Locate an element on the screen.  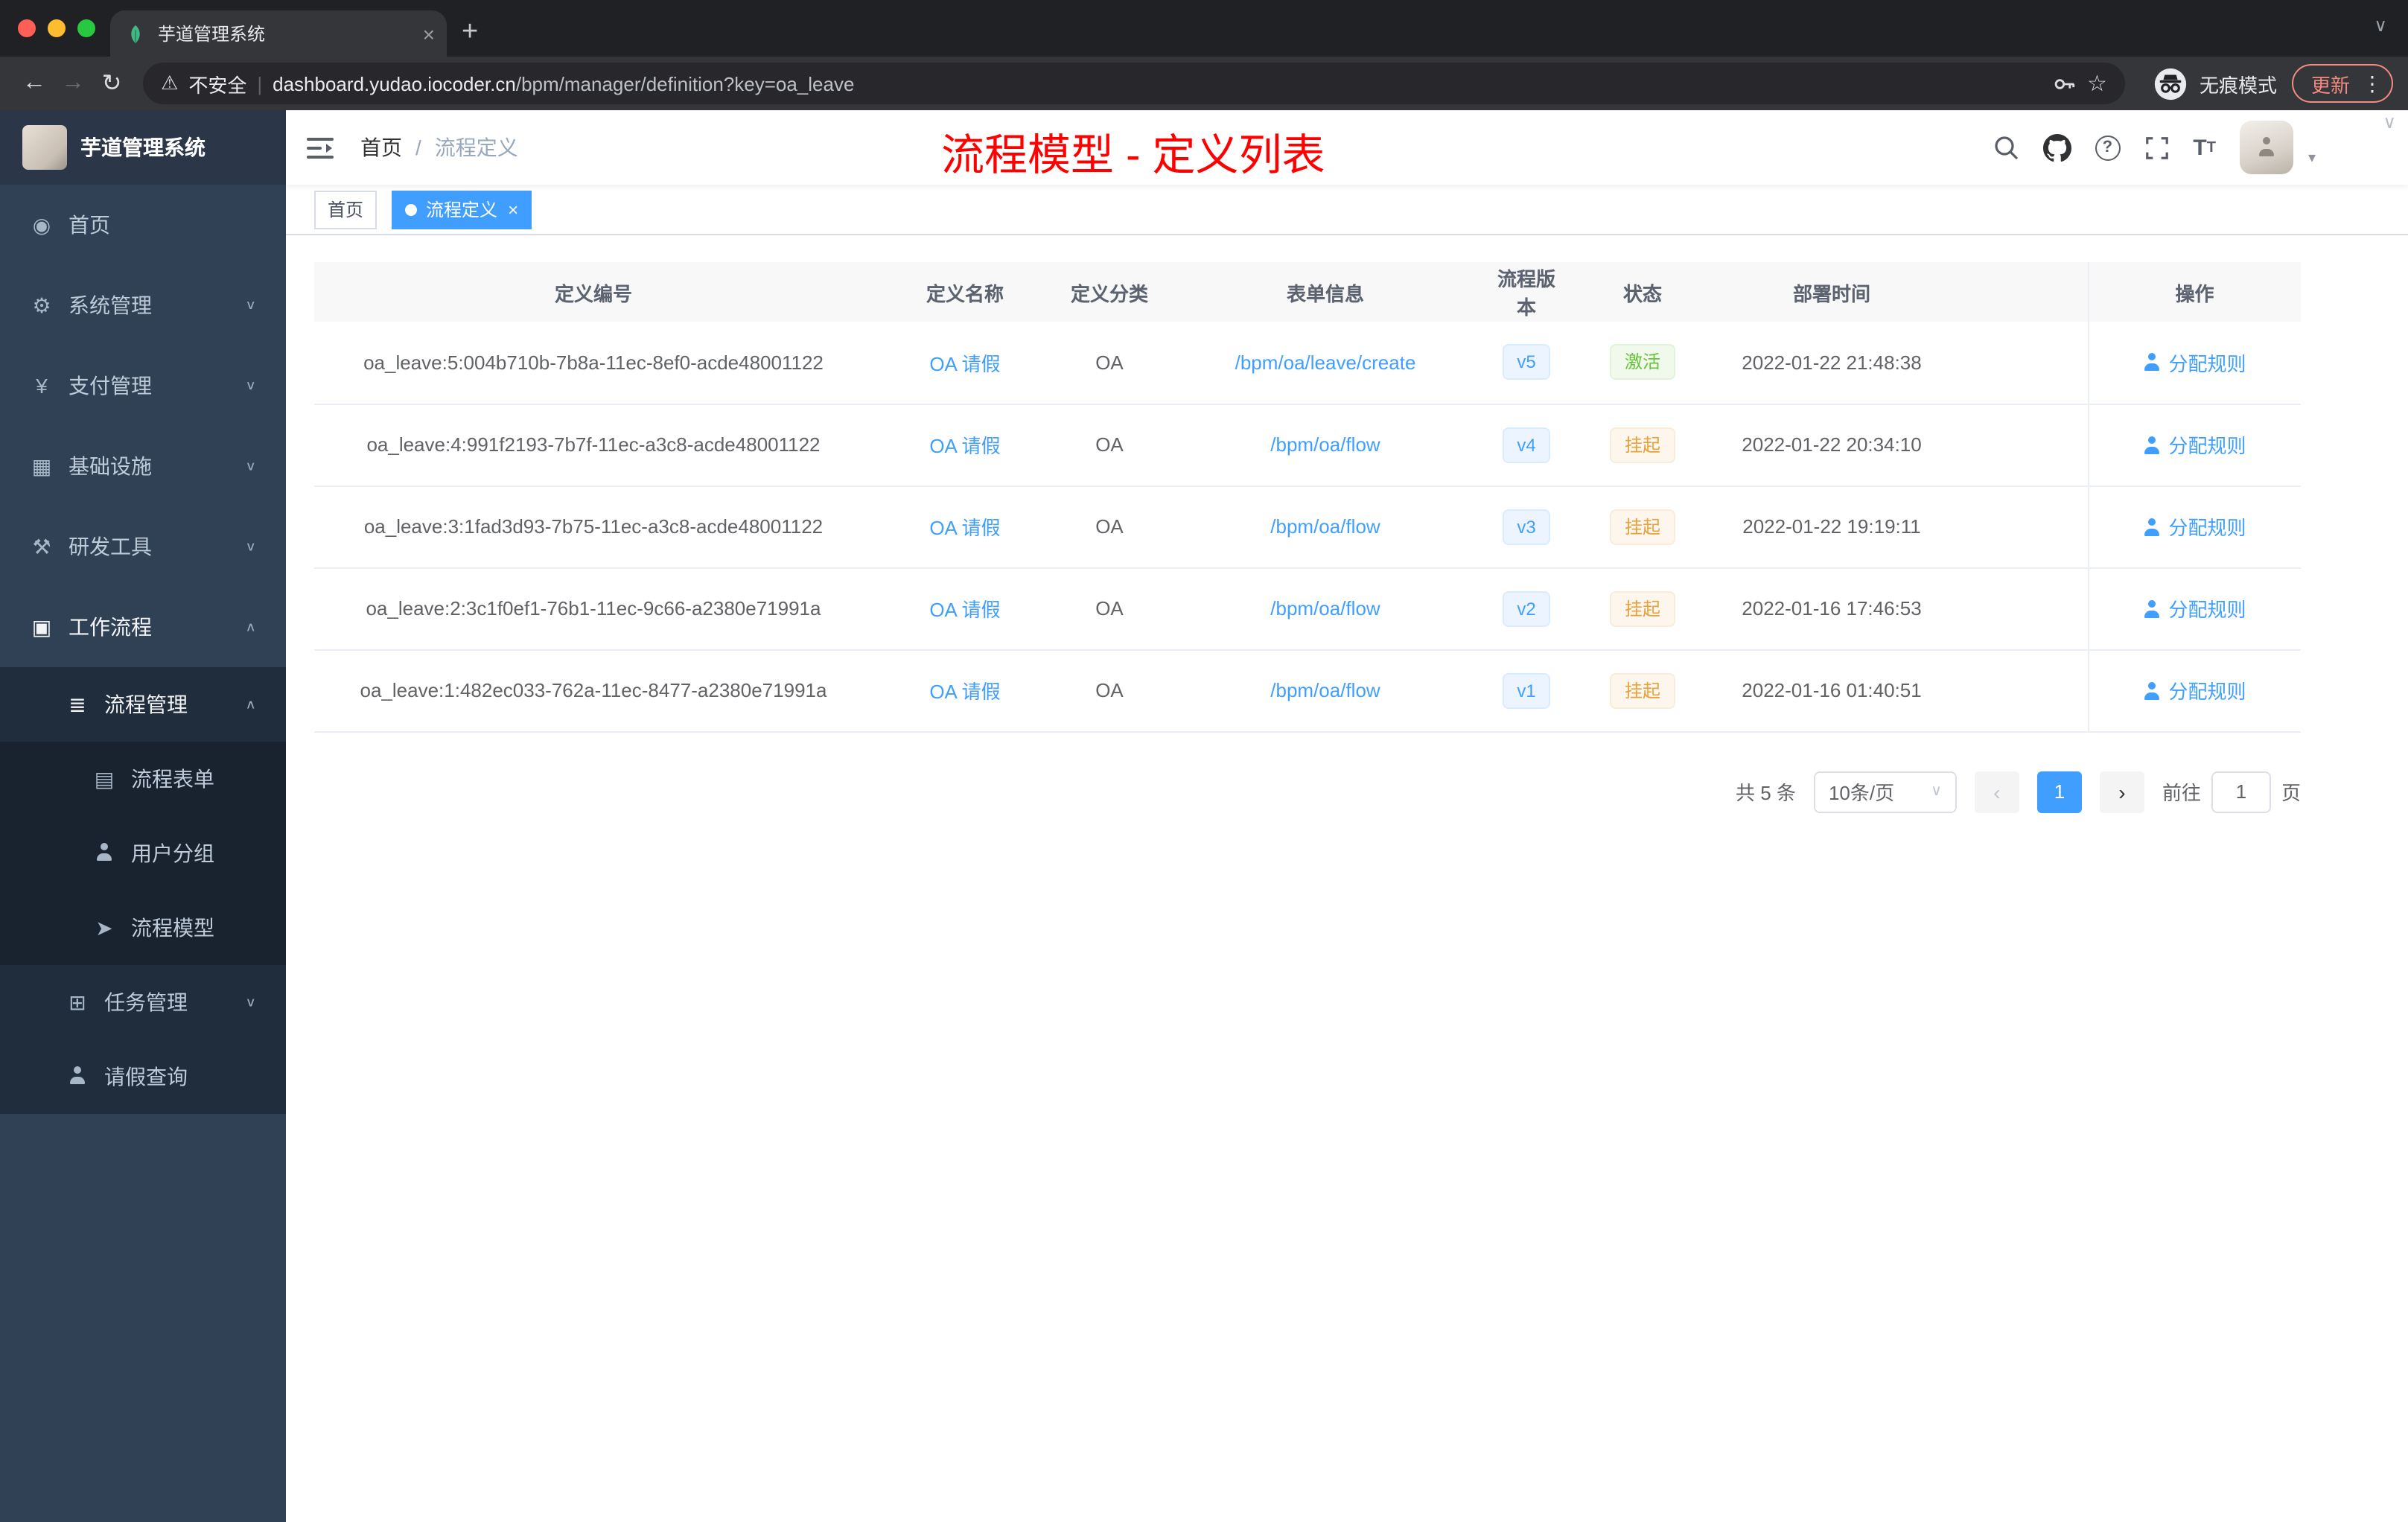
sidebar-item-payment-management: ¥ 支付管理 ∨ is located at coordinates (143, 386).